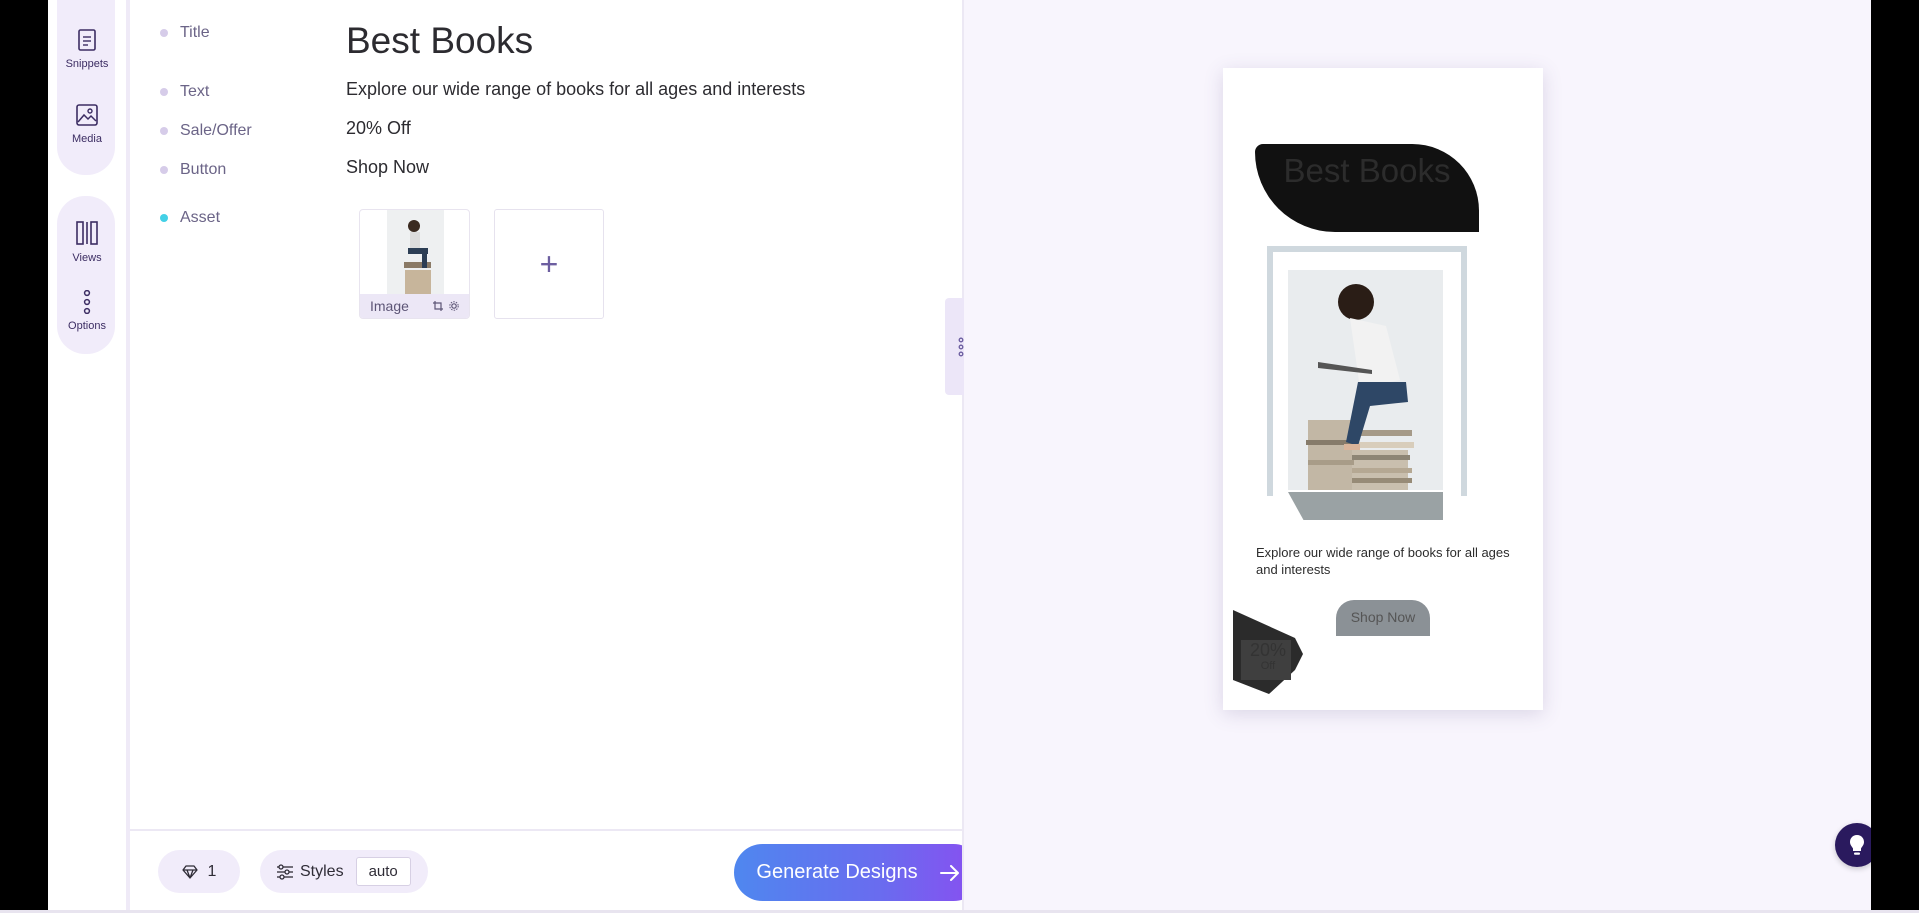  I want to click on field-label-asset: Asset, so click(190, 218).